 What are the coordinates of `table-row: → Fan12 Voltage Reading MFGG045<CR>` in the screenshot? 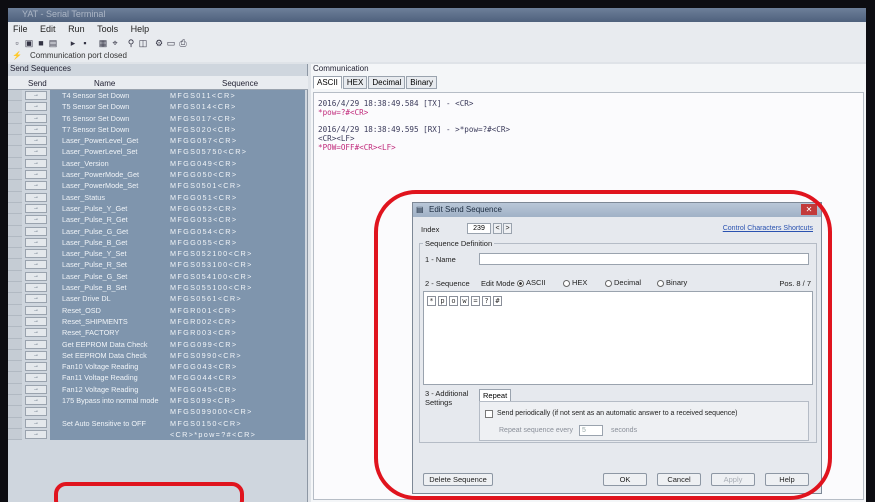 It's located at (158, 389).